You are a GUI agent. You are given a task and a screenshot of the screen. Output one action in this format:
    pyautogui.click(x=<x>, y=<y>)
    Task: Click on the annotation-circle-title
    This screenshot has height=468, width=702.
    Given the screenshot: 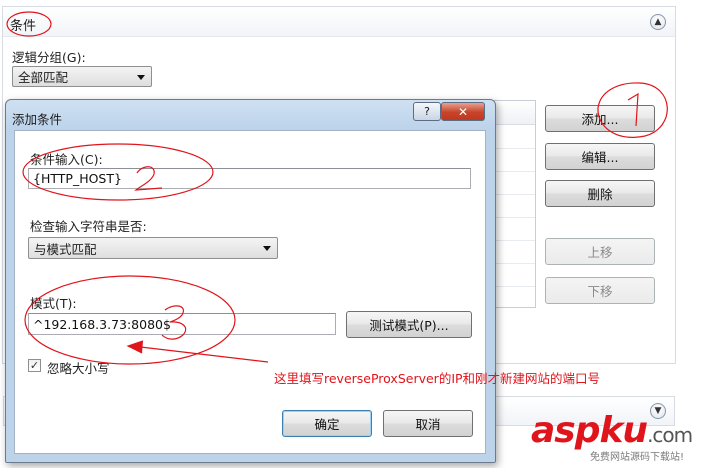 What is the action you would take?
    pyautogui.click(x=29, y=24)
    